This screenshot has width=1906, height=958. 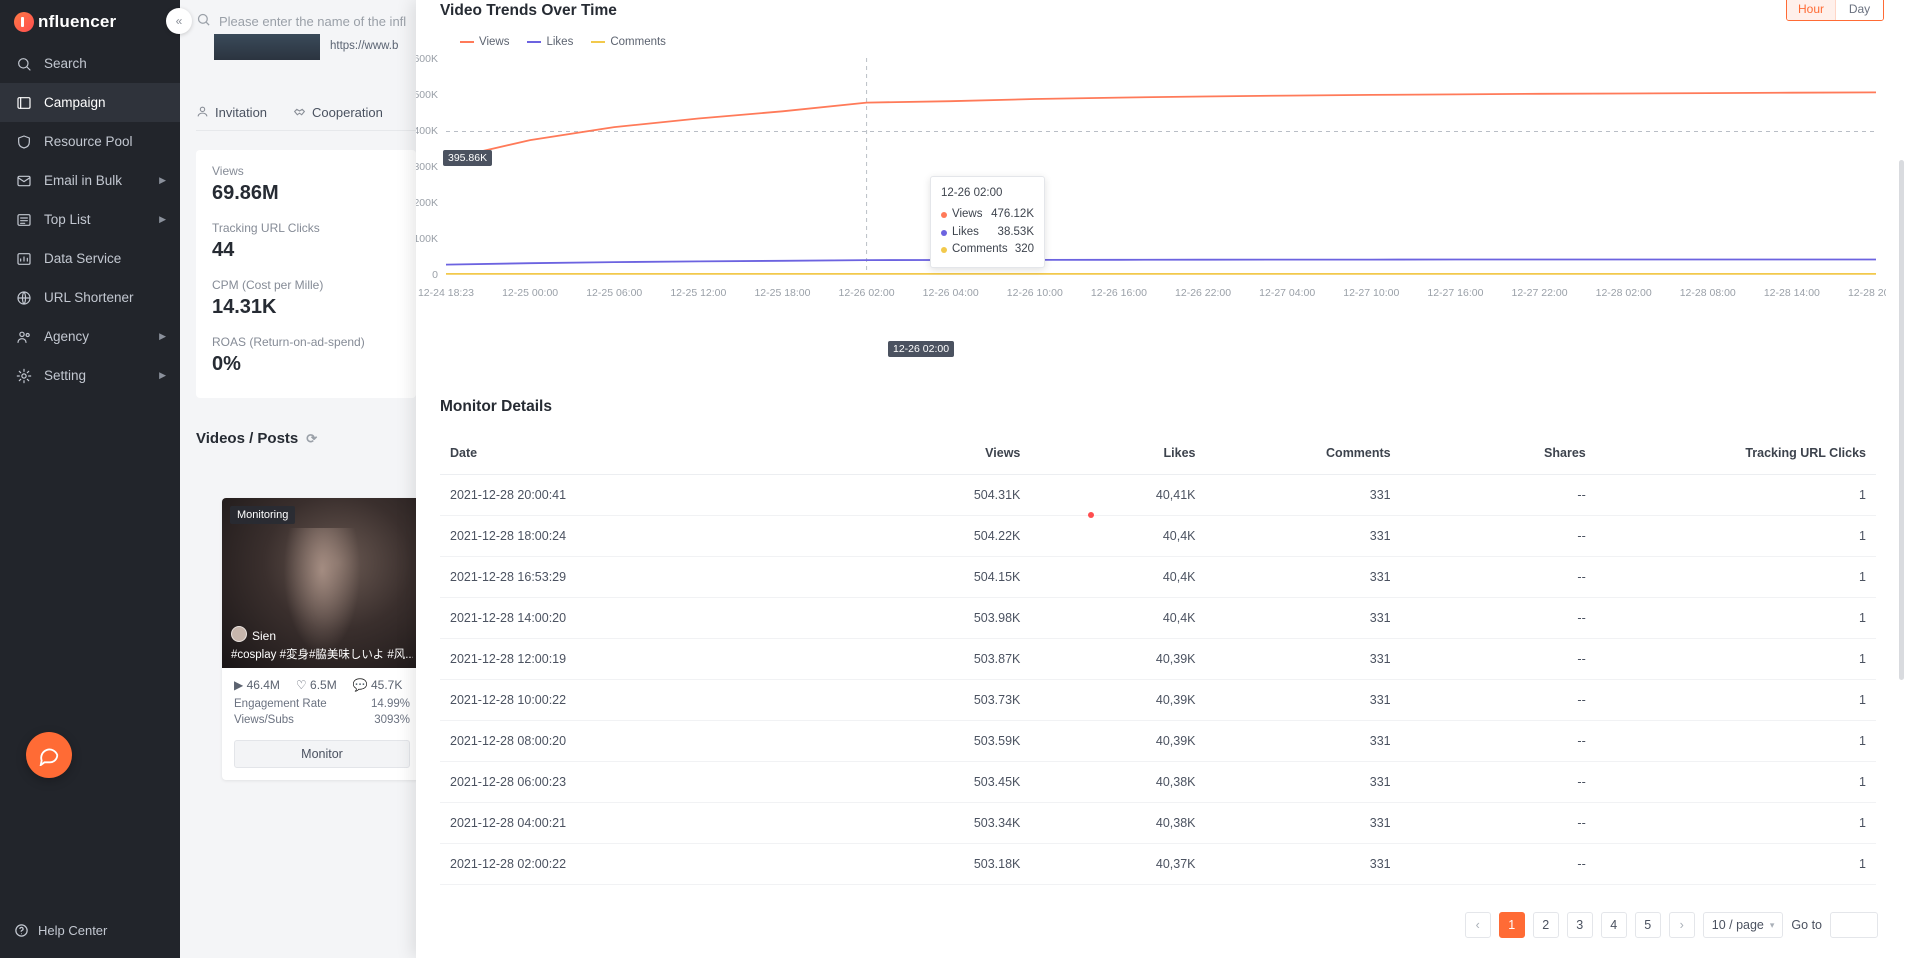 What do you see at coordinates (24, 181) in the screenshot?
I see `mail-icon` at bounding box center [24, 181].